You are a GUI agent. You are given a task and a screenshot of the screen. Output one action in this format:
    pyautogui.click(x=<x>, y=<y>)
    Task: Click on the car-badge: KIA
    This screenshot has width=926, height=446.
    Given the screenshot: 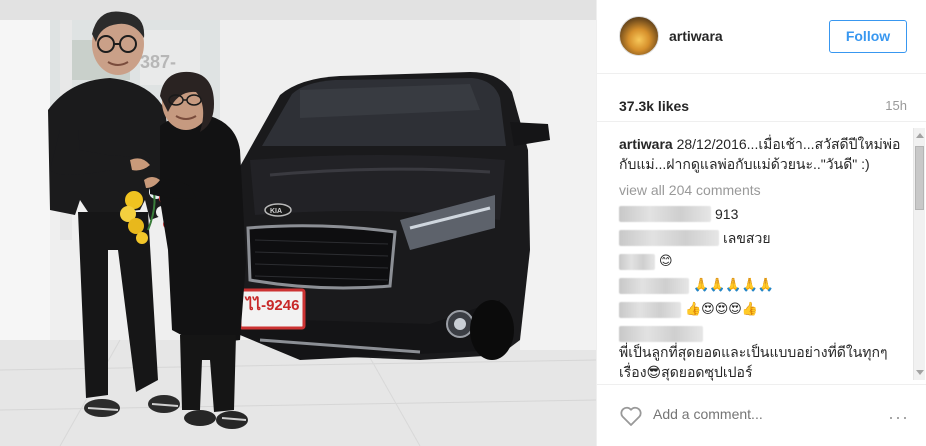 What is the action you would take?
    pyautogui.click(x=276, y=211)
    